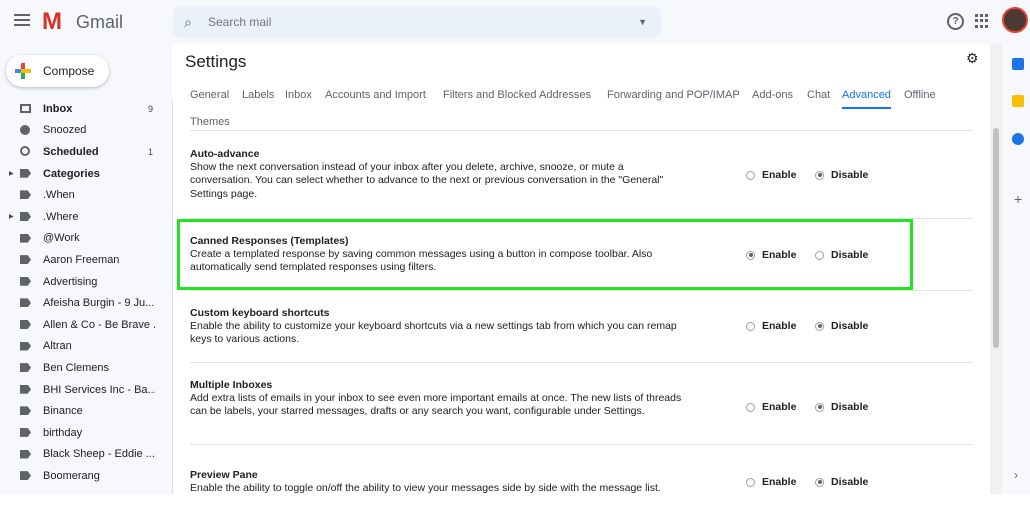 The width and height of the screenshot is (1030, 505). I want to click on tab-themes: Themes, so click(210, 122).